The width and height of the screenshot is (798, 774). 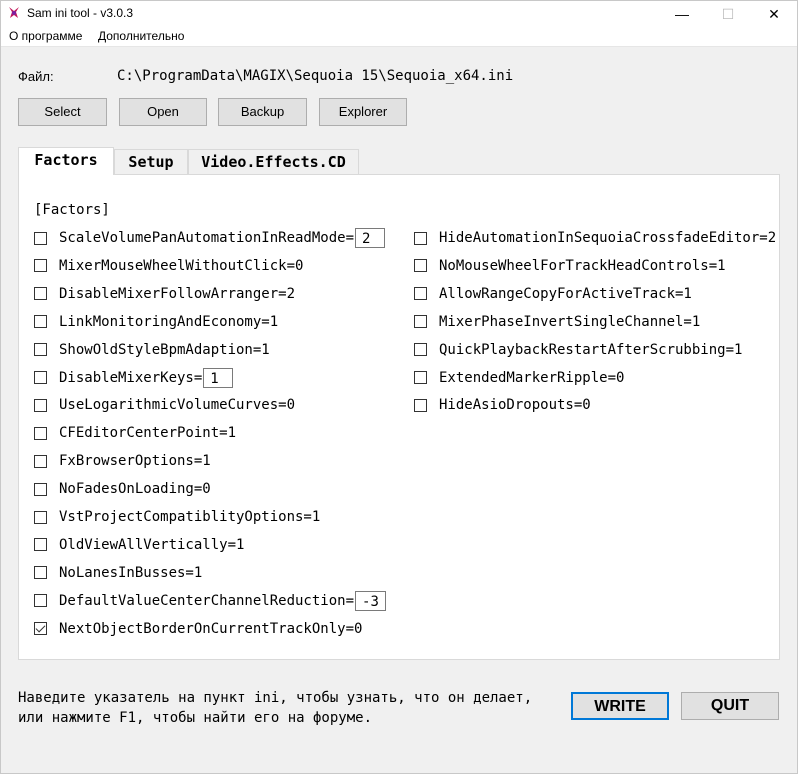 I want to click on setting-label: NextObjectBorderOnCurrentTrackOnly=0, so click(x=211, y=628).